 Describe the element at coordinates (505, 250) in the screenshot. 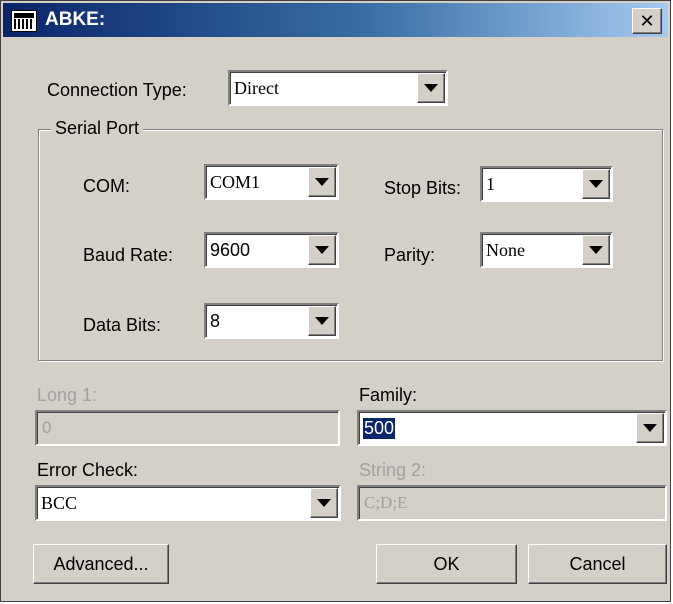

I see `parity-value: None` at that location.